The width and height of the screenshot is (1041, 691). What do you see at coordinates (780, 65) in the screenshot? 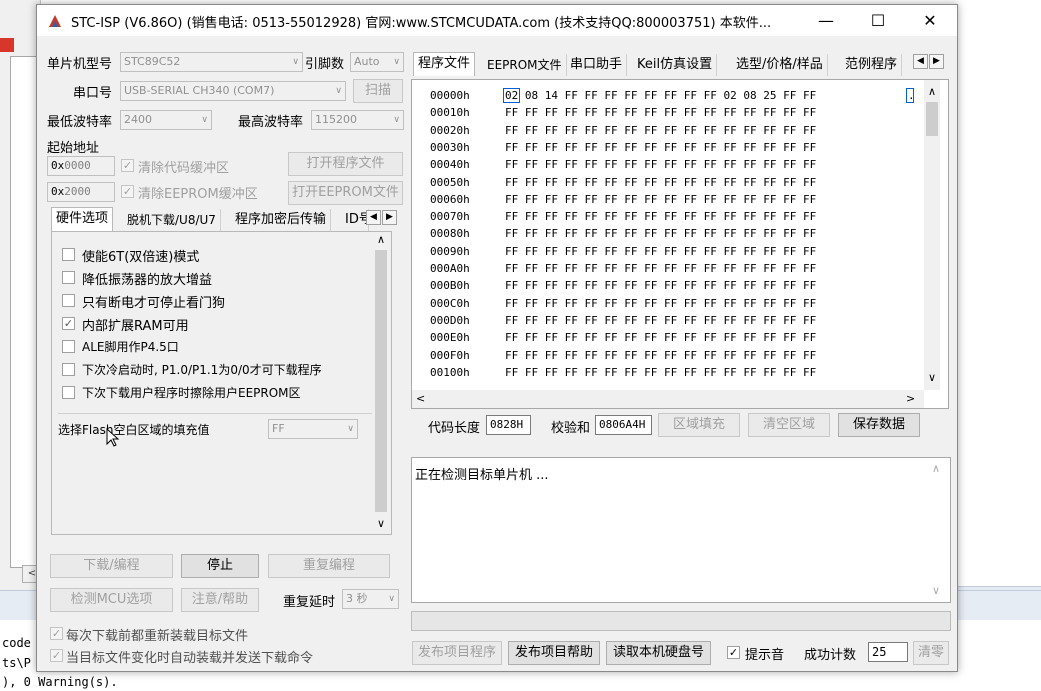
I see `tab-selection-price: 选型/价格/样品` at bounding box center [780, 65].